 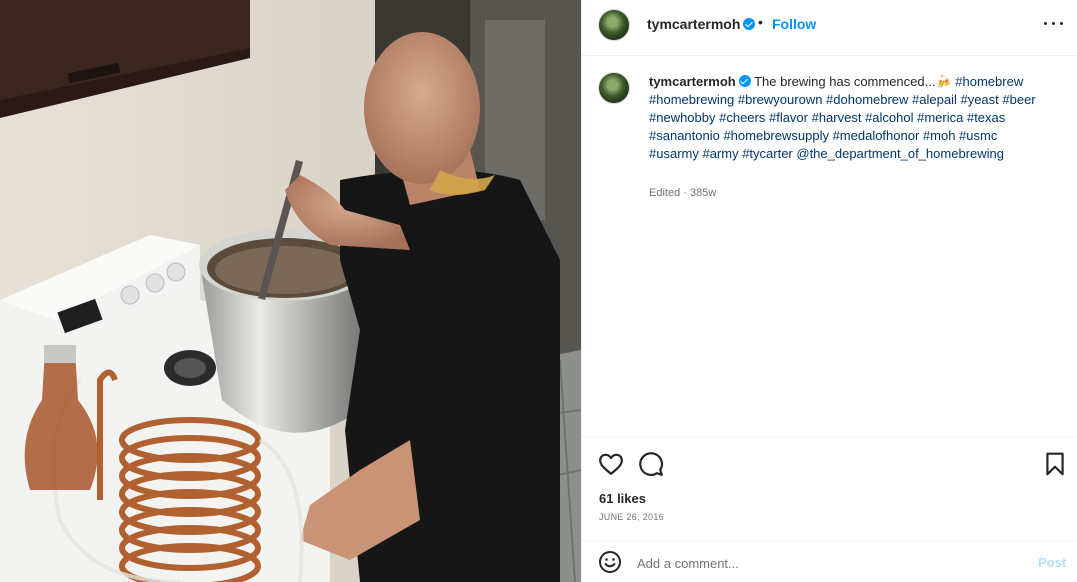 What do you see at coordinates (631, 517) in the screenshot?
I see `post-date: JUNE 26, 2016` at bounding box center [631, 517].